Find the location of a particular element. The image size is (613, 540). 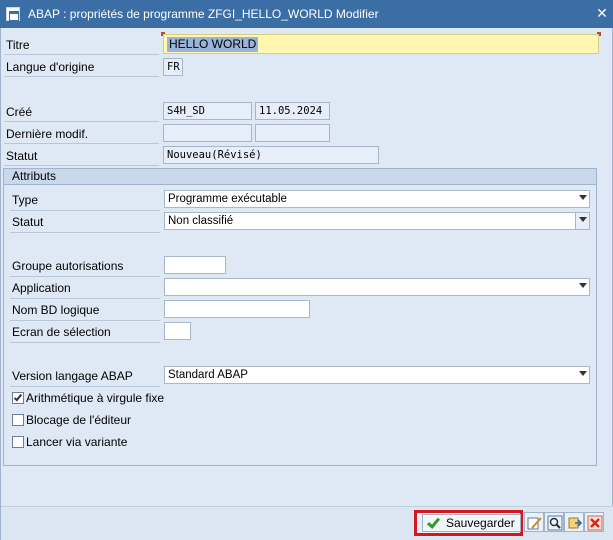

search-icon is located at coordinates (555, 523).